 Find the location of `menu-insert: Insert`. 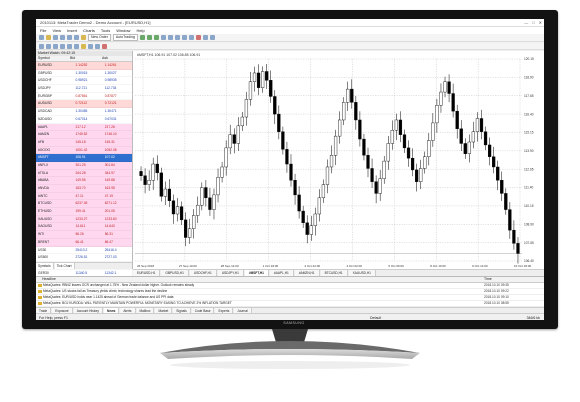

menu-insert: Insert is located at coordinates (72, 30).